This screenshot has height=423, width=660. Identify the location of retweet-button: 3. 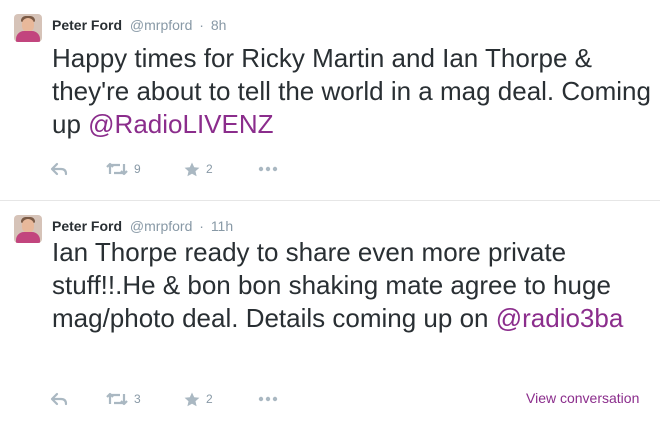
(123, 399).